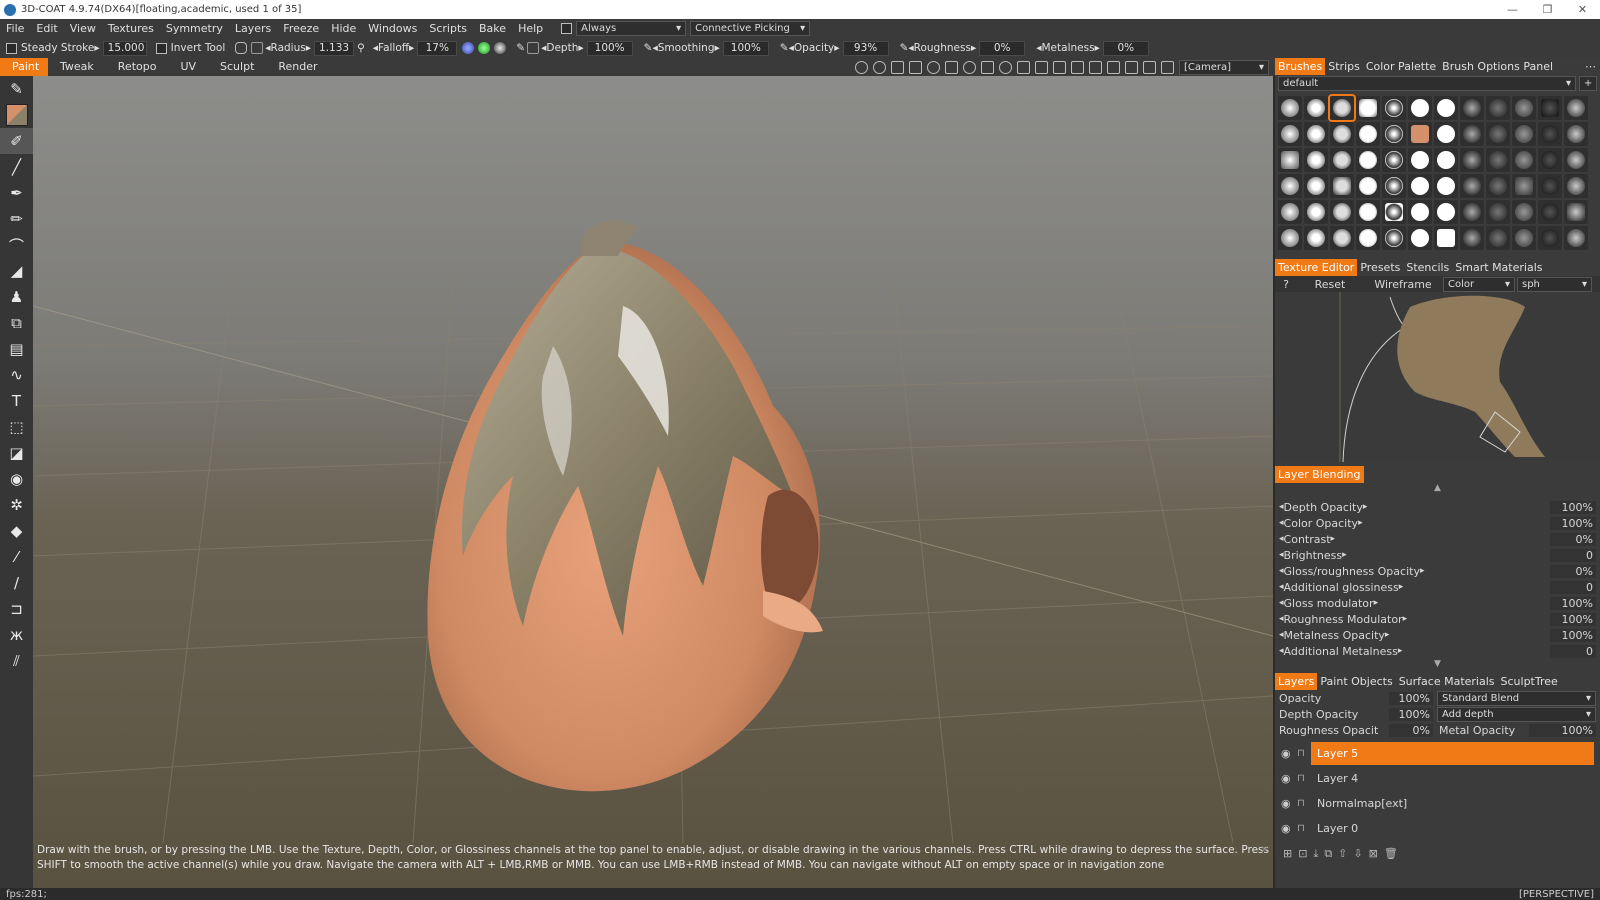 This screenshot has height=900, width=1600. What do you see at coordinates (1452, 803) in the screenshot?
I see `layer-name: Normalmap[ext]` at bounding box center [1452, 803].